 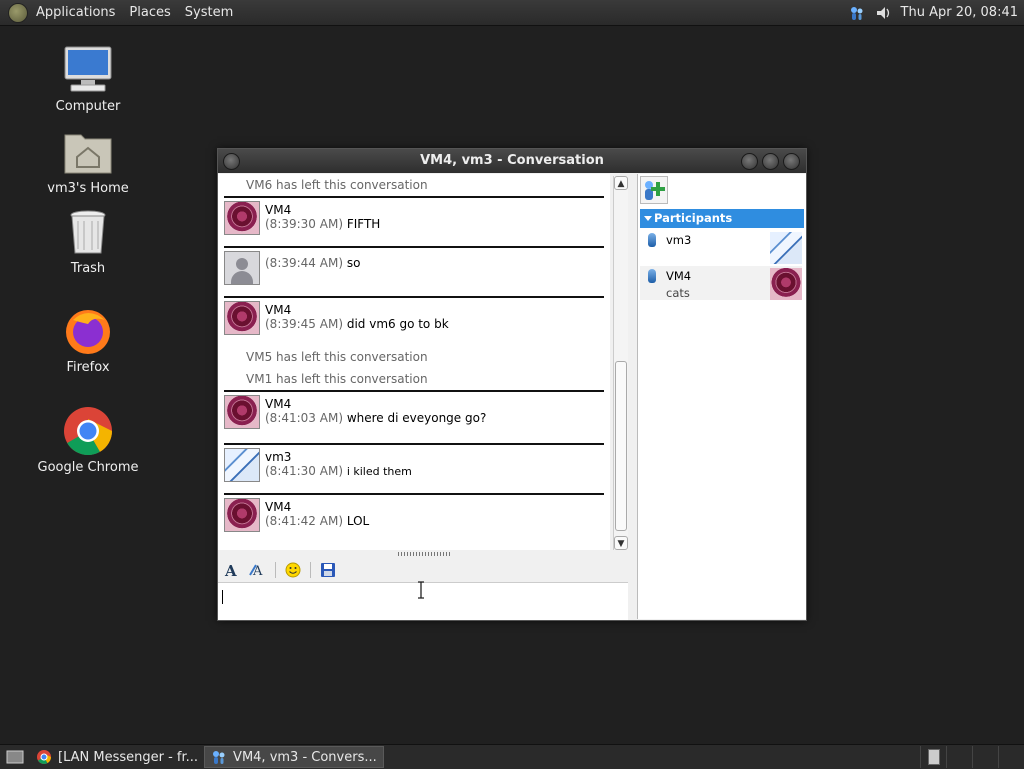 I want to click on text-caret, so click(x=222, y=597).